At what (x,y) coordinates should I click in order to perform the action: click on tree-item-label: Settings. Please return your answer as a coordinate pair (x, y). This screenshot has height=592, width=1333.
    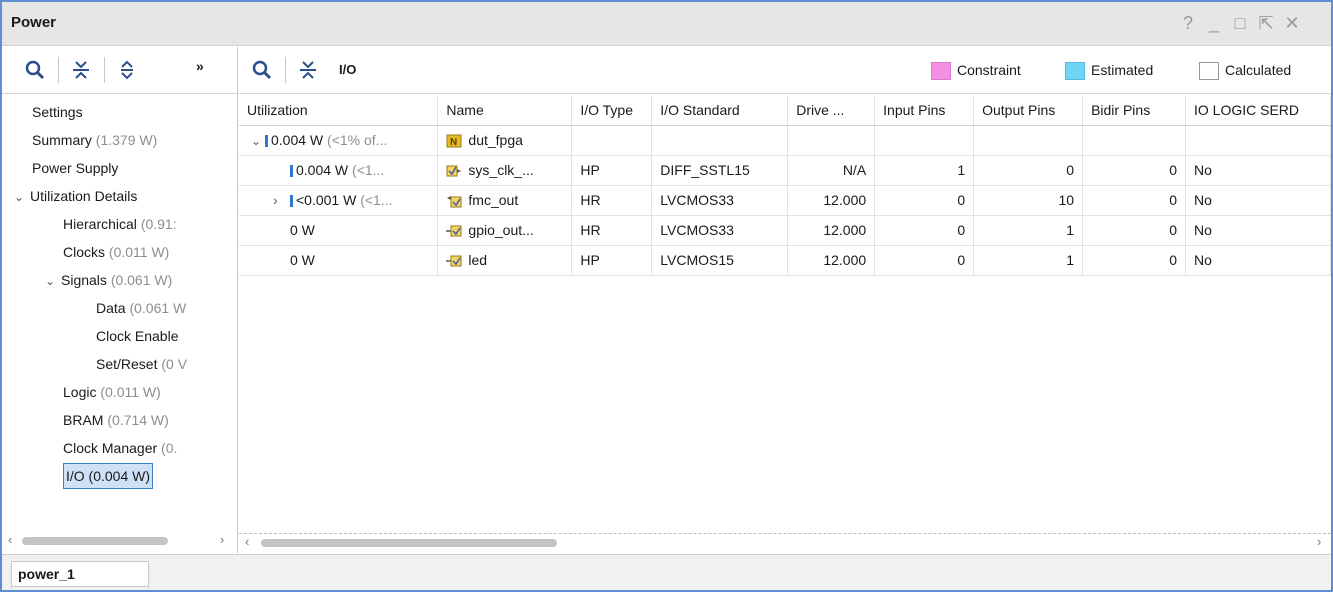
    Looking at the image, I should click on (57, 112).